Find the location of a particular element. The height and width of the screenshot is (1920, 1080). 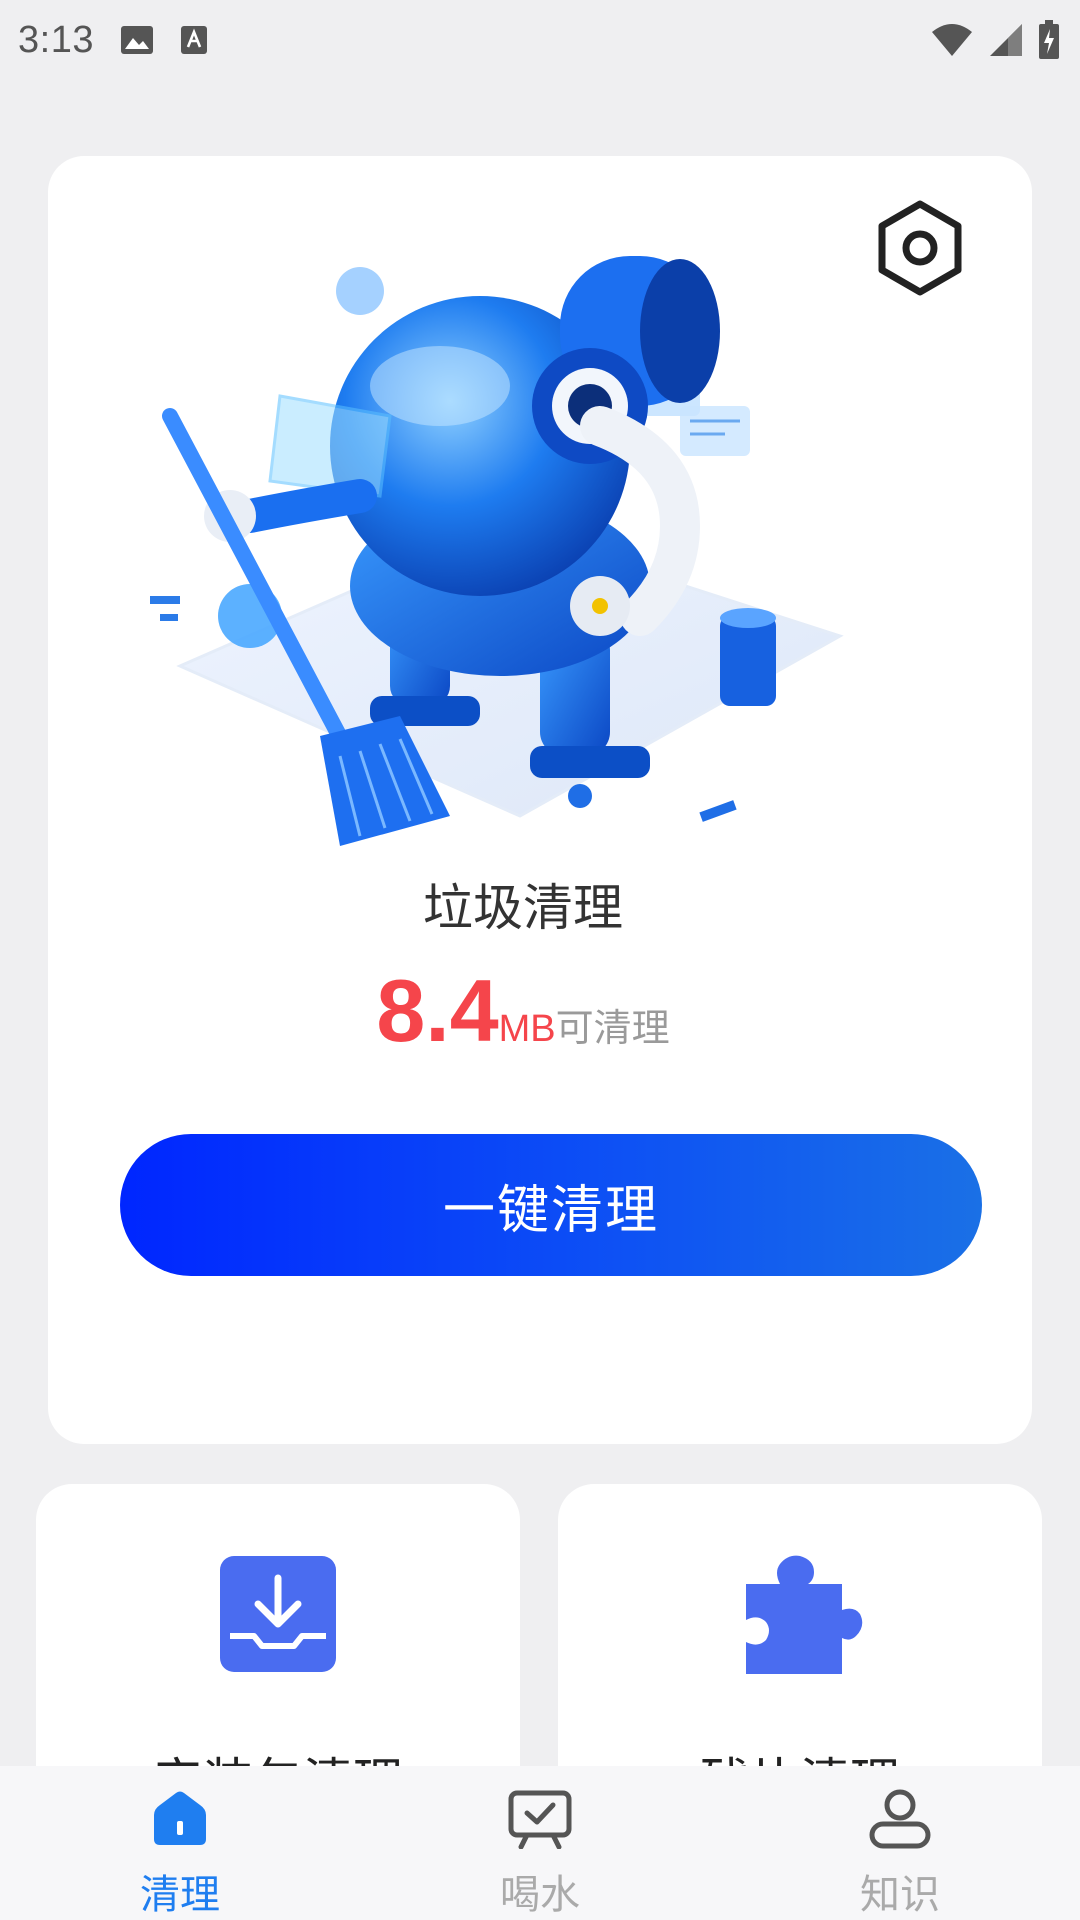

feature-card-residue-clean: 残片清理 is located at coordinates (800, 1644).